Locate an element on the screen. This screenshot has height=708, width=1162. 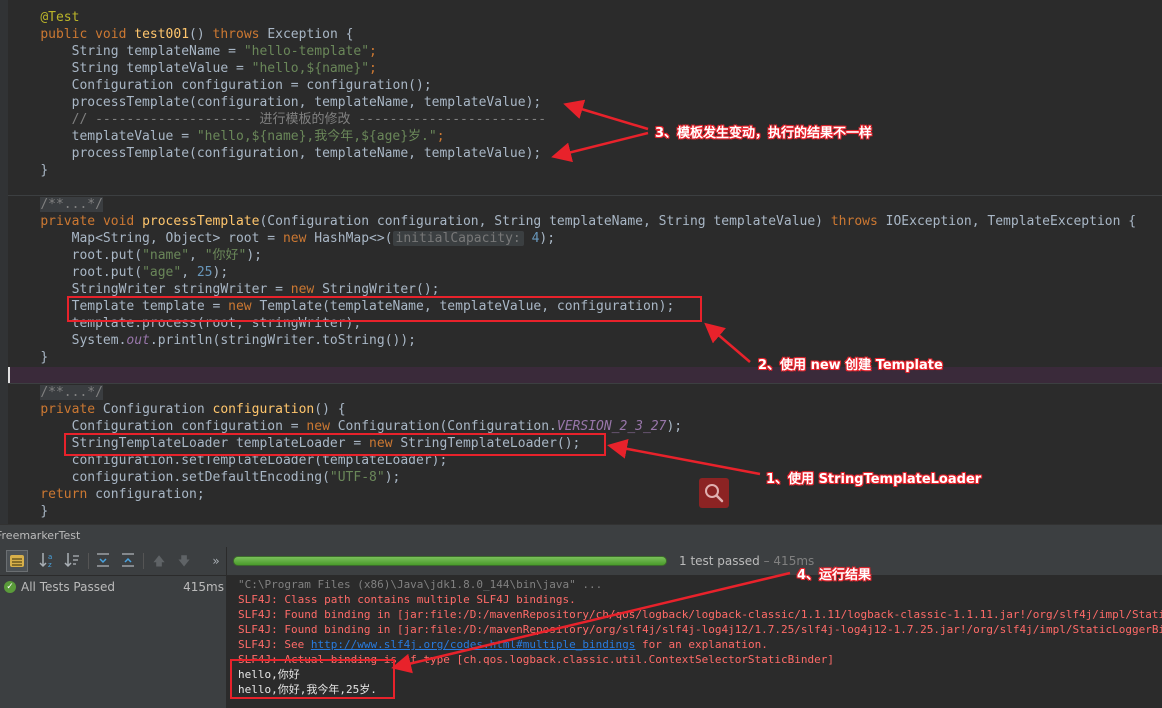
code-line: @Test is located at coordinates (60, 17).